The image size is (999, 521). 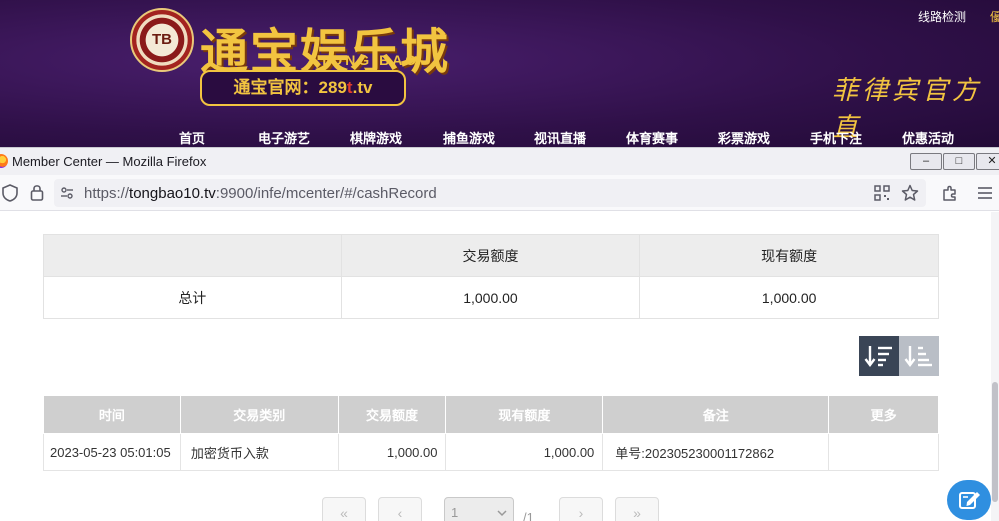 What do you see at coordinates (637, 509) in the screenshot?
I see `last-page-button: »` at bounding box center [637, 509].